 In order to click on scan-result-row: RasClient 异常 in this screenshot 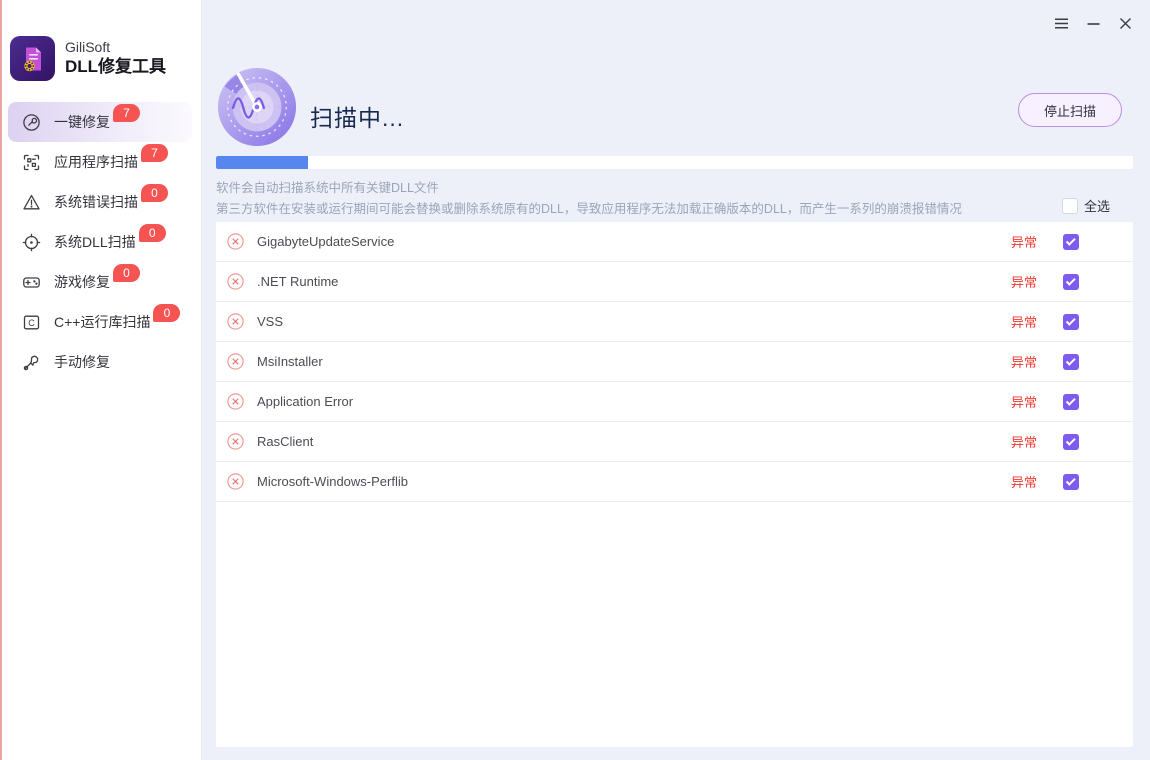, I will do `click(674, 442)`.